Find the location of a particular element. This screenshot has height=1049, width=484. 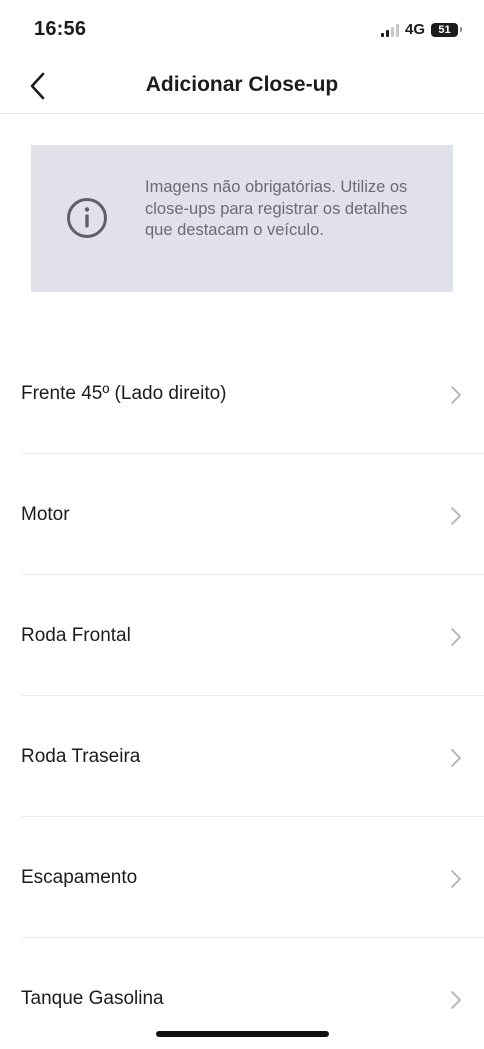

battery-cap is located at coordinates (461, 29).